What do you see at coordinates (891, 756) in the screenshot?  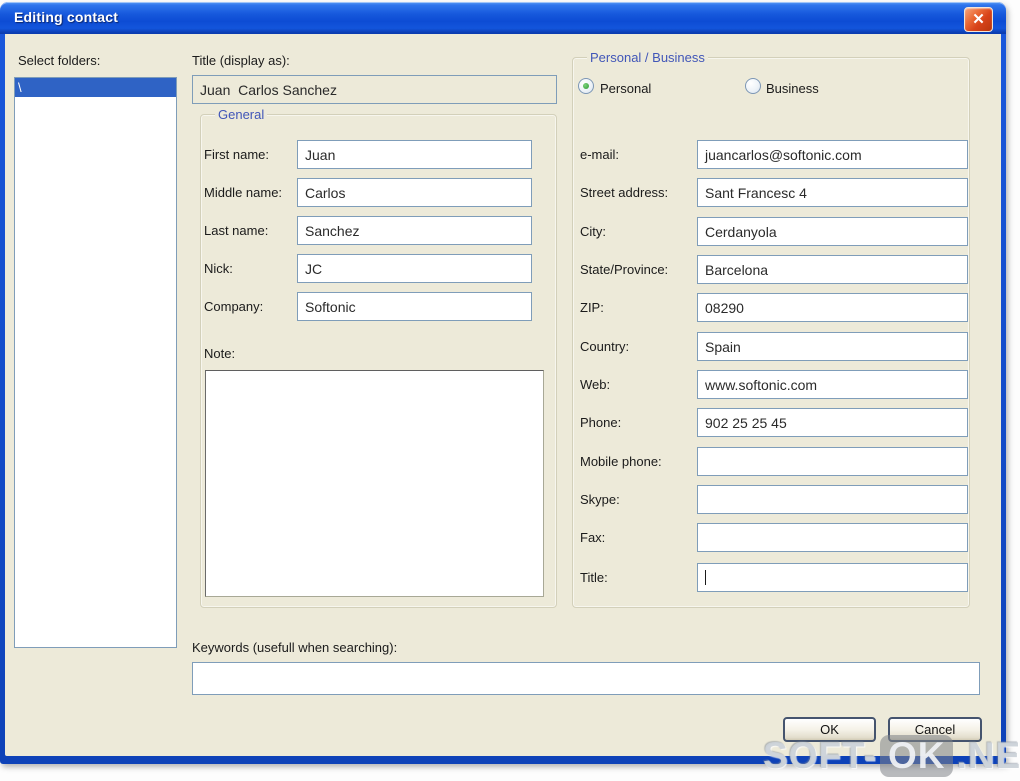 I see `watermark: SOFT-OK.NET` at bounding box center [891, 756].